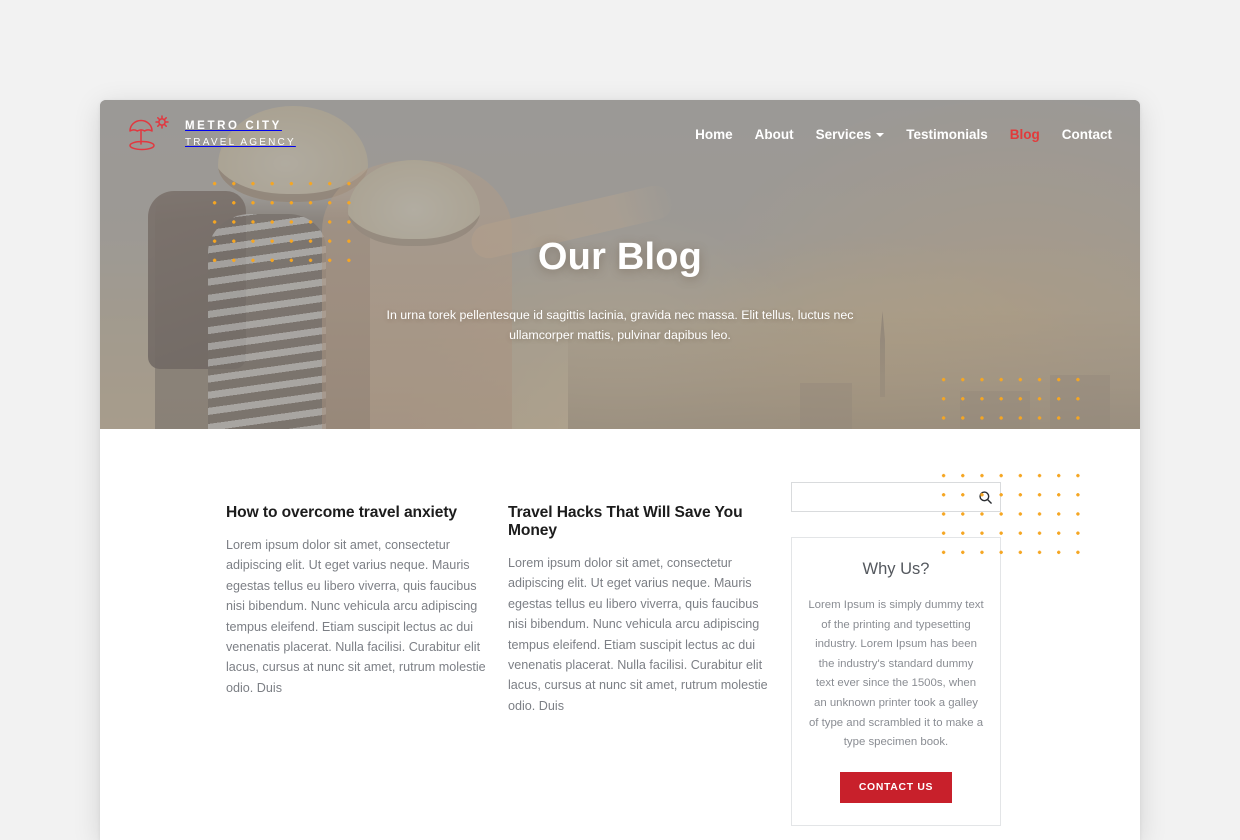  What do you see at coordinates (240, 134) in the screenshot?
I see `brand-text: METRO CITY TRAVEL AGENCY` at bounding box center [240, 134].